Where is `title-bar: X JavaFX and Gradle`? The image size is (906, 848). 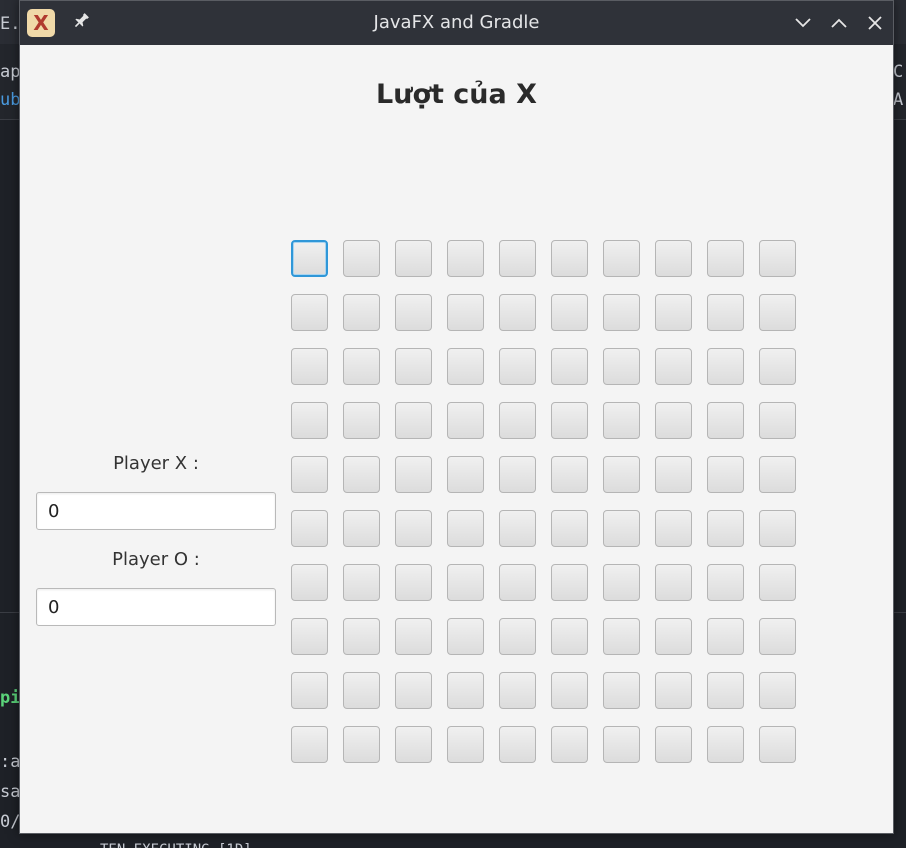 title-bar: X JavaFX and Gradle is located at coordinates (456, 23).